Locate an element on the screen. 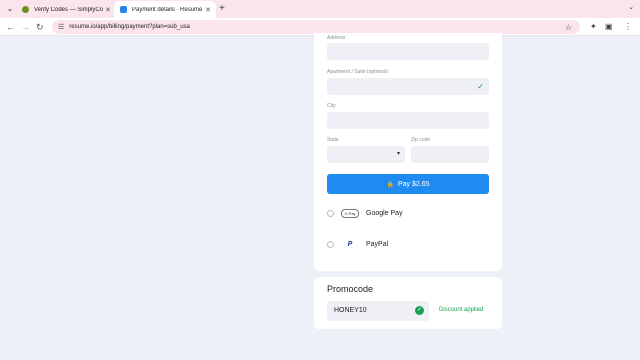 The image size is (640, 360). tab-verify-codes: Verify Codes — SimplyCodes ✕ is located at coordinates (66, 9).